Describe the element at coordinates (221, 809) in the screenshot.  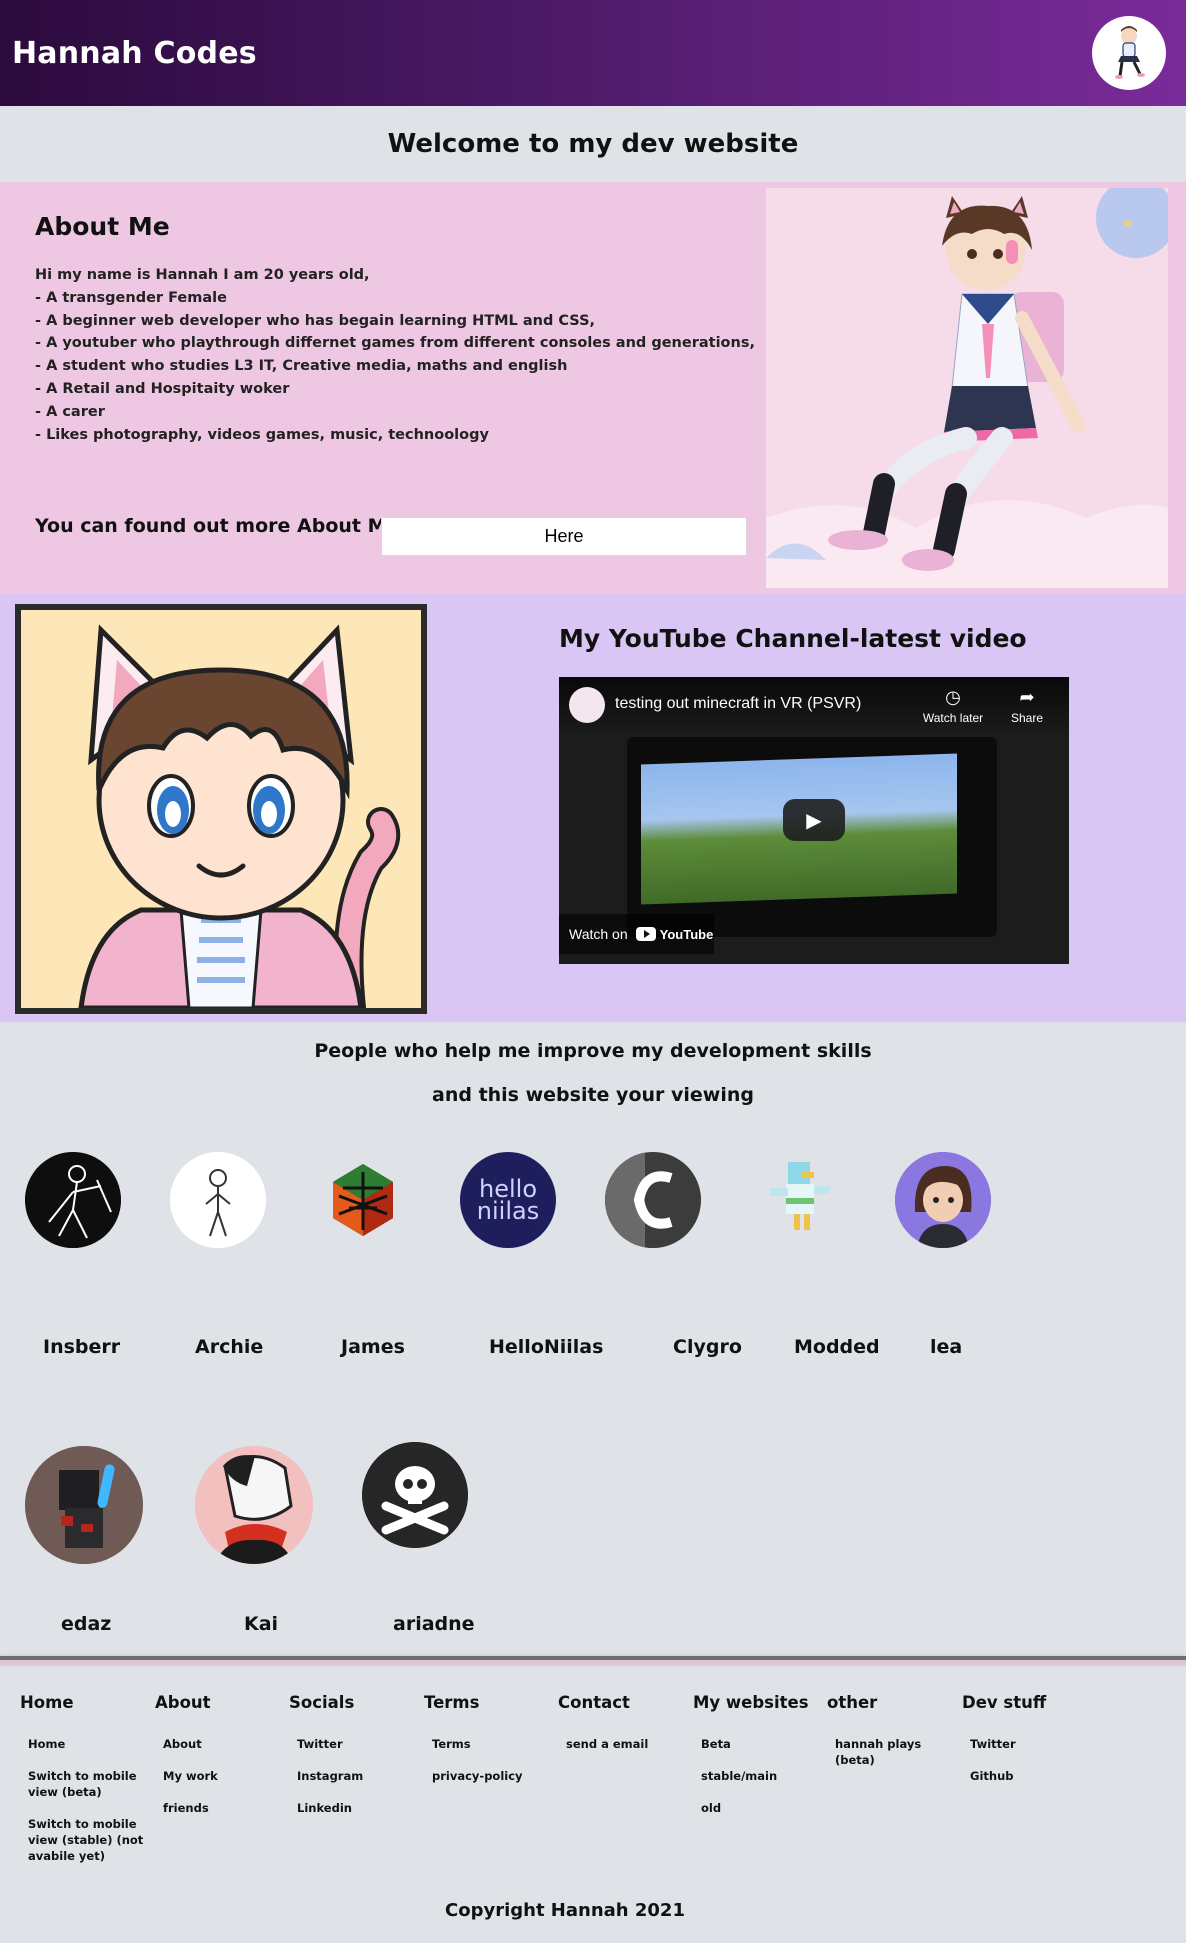
I see `cat-avatar-image` at that location.